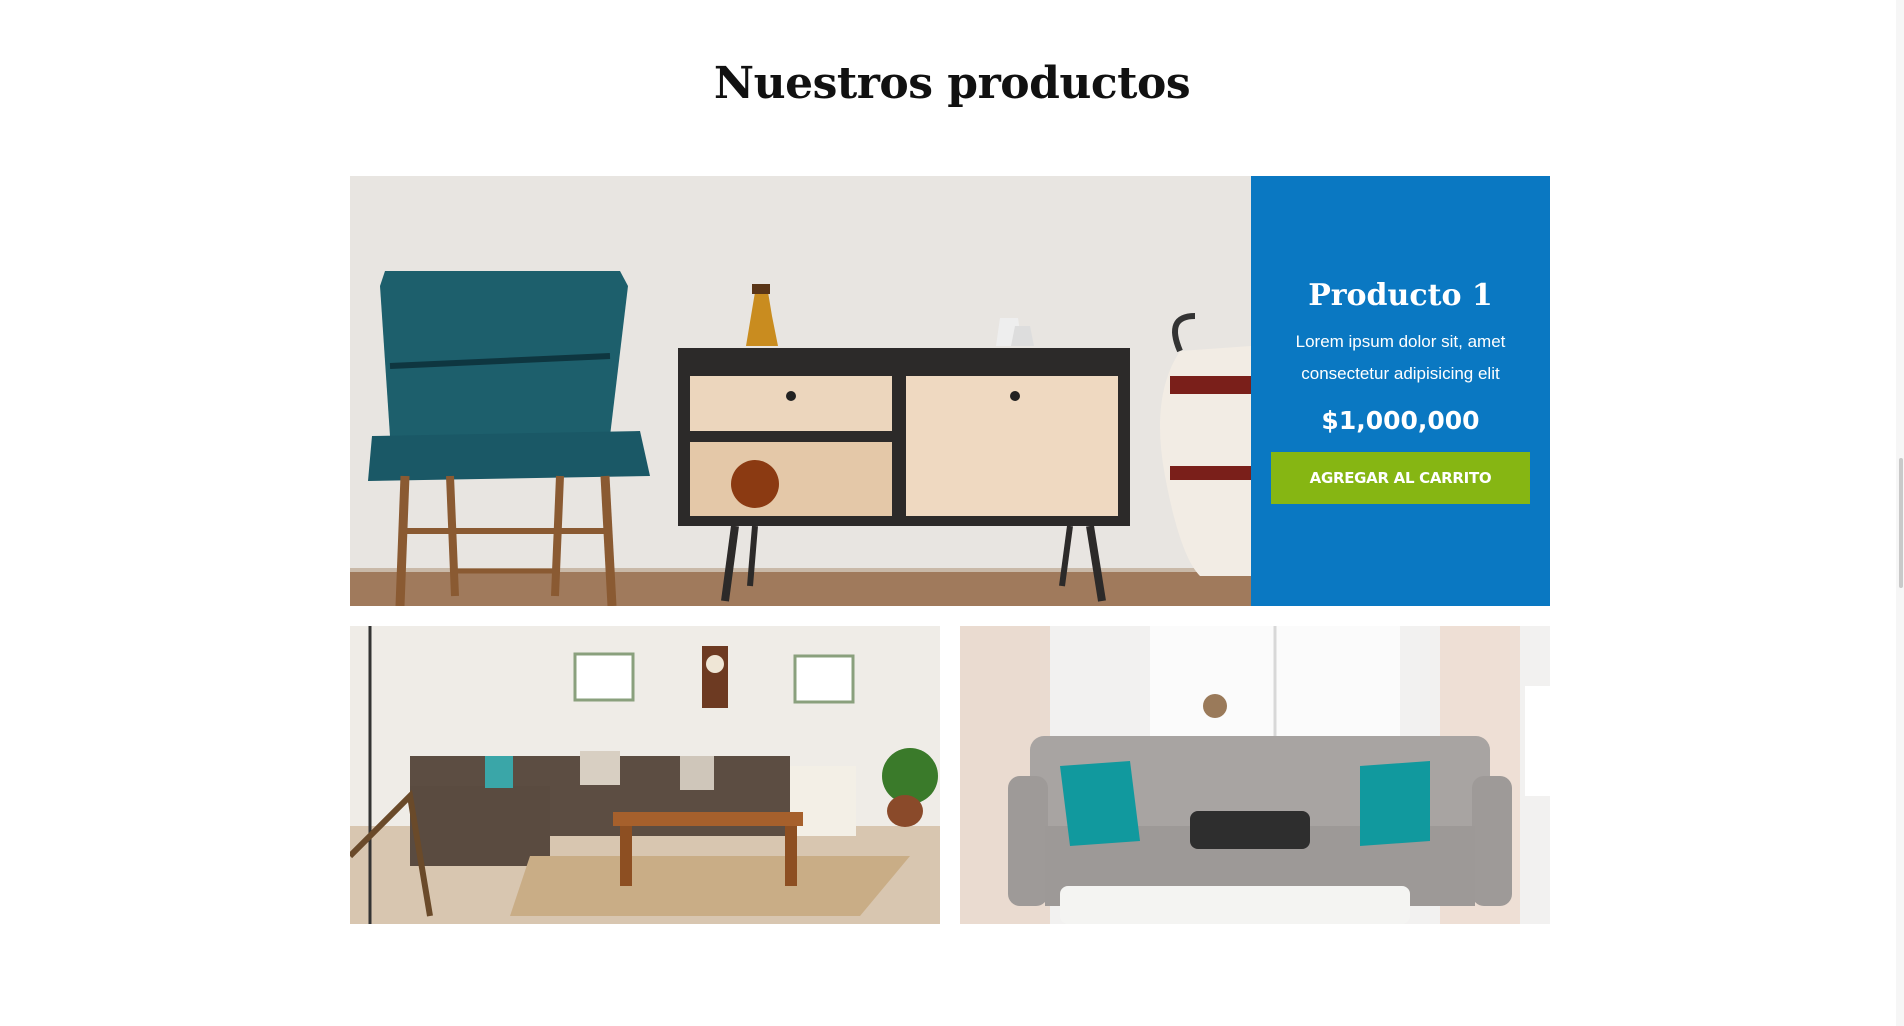 This screenshot has height=1026, width=1904. What do you see at coordinates (1400, 420) in the screenshot?
I see `product-price: $1,000,000` at bounding box center [1400, 420].